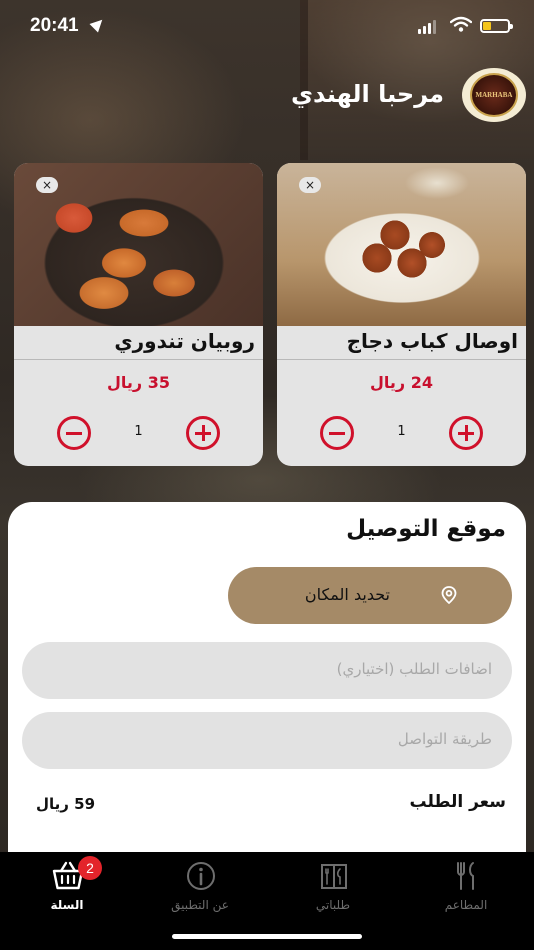  What do you see at coordinates (66, 804) in the screenshot?
I see `order-total-value: 59 ريال` at bounding box center [66, 804].